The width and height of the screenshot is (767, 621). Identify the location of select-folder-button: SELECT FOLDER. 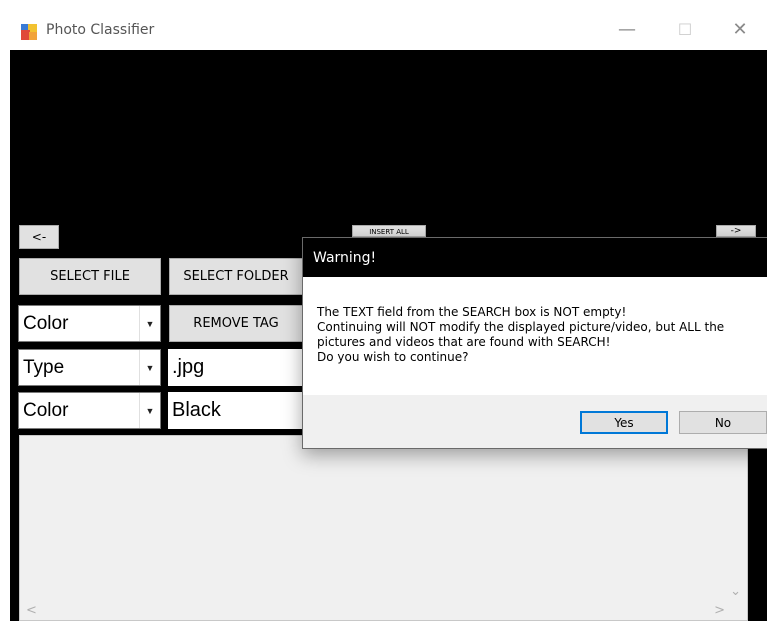
(236, 276).